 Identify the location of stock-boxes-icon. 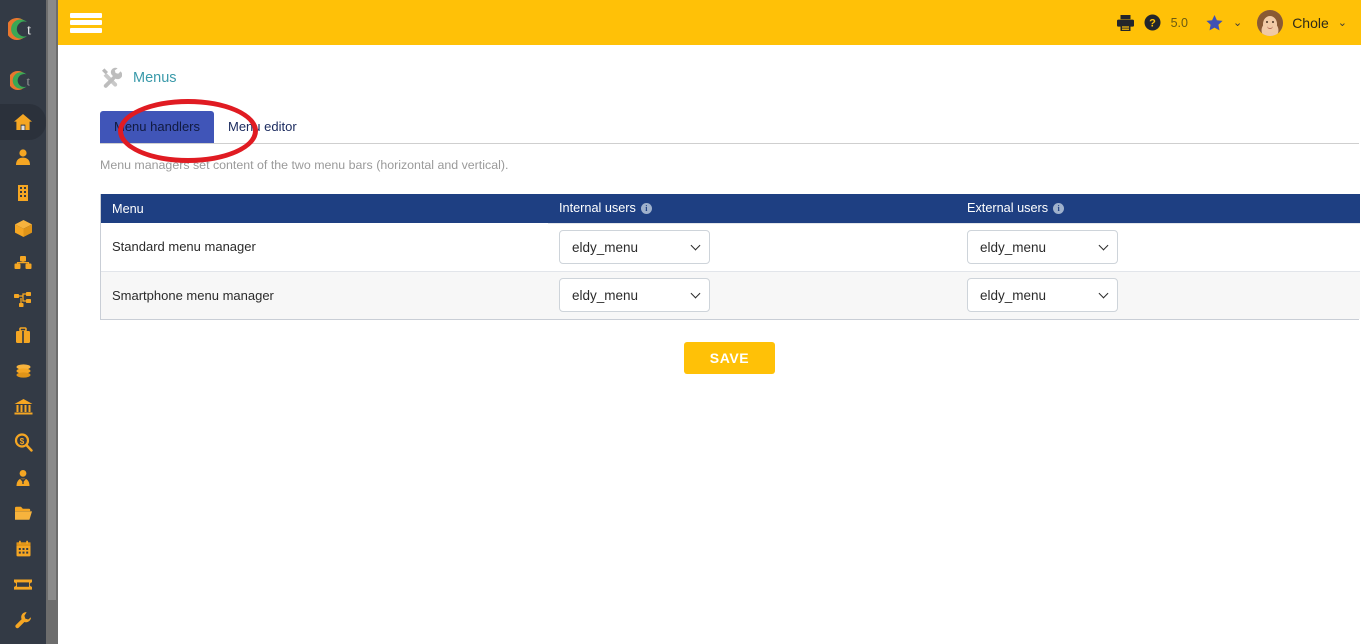
(23, 263).